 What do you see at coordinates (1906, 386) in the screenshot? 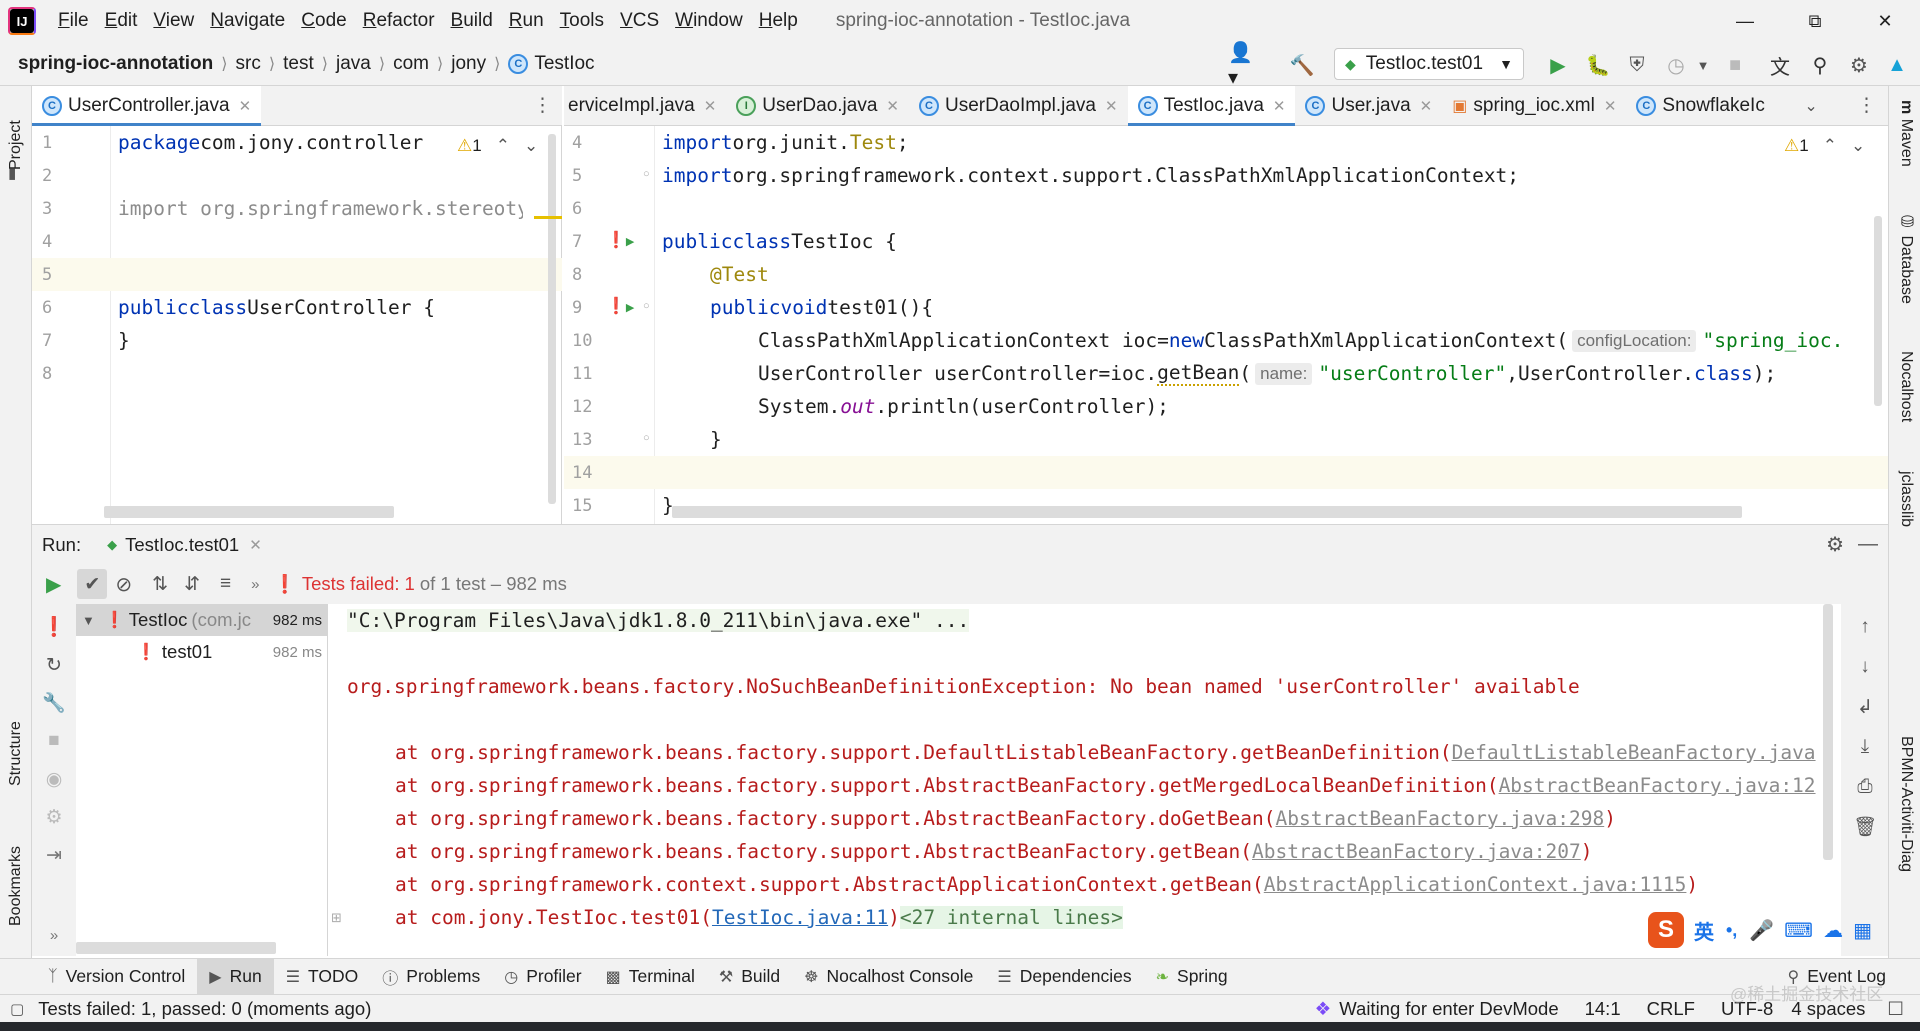
I see `nocalhost-tool-button: Nocalhost` at bounding box center [1906, 386].